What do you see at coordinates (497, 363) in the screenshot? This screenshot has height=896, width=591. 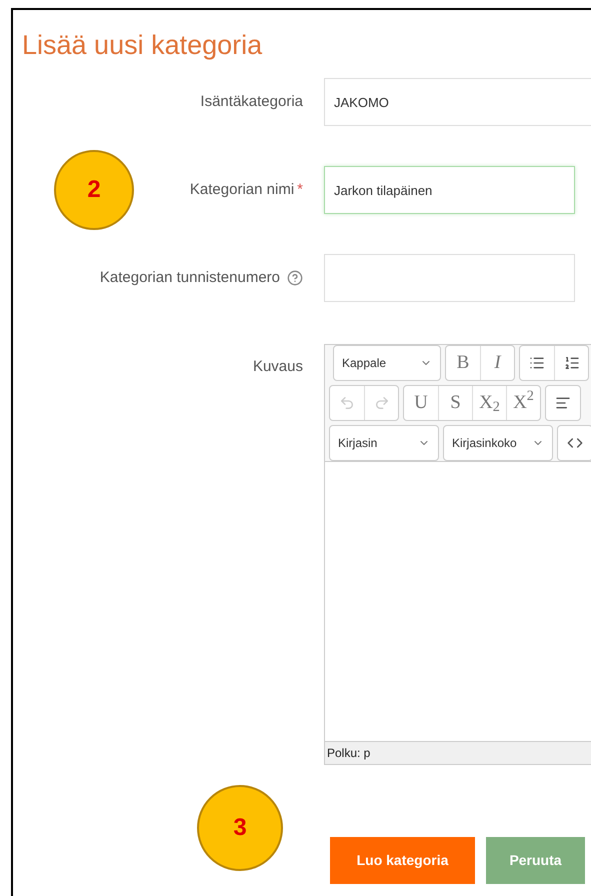 I see `toolbar-button: I` at bounding box center [497, 363].